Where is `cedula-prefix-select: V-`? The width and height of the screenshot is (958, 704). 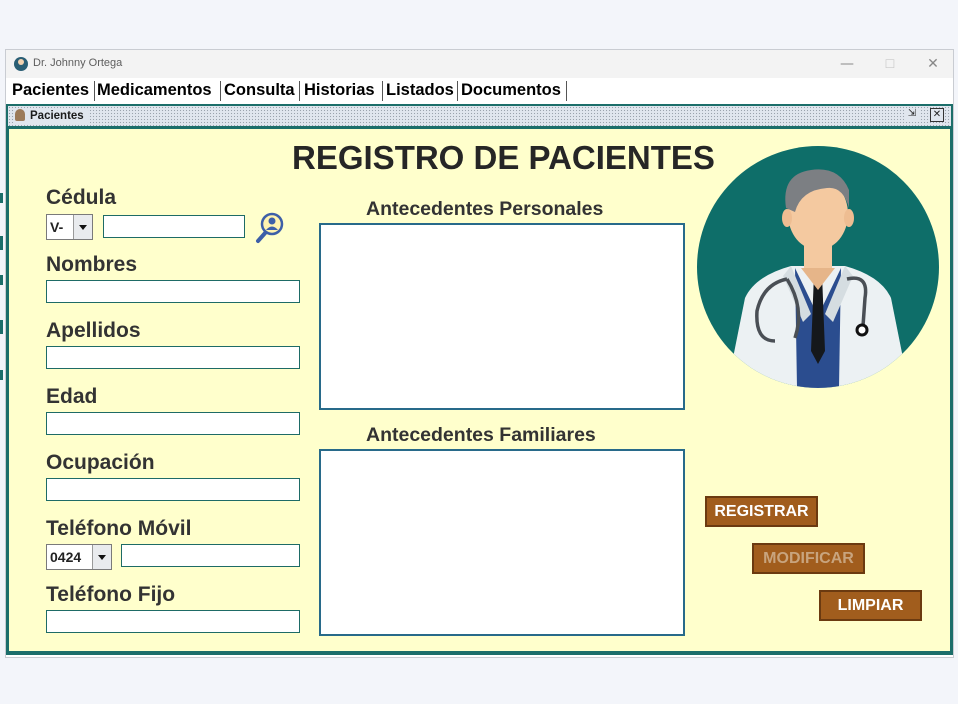 cedula-prefix-select: V- is located at coordinates (69, 227).